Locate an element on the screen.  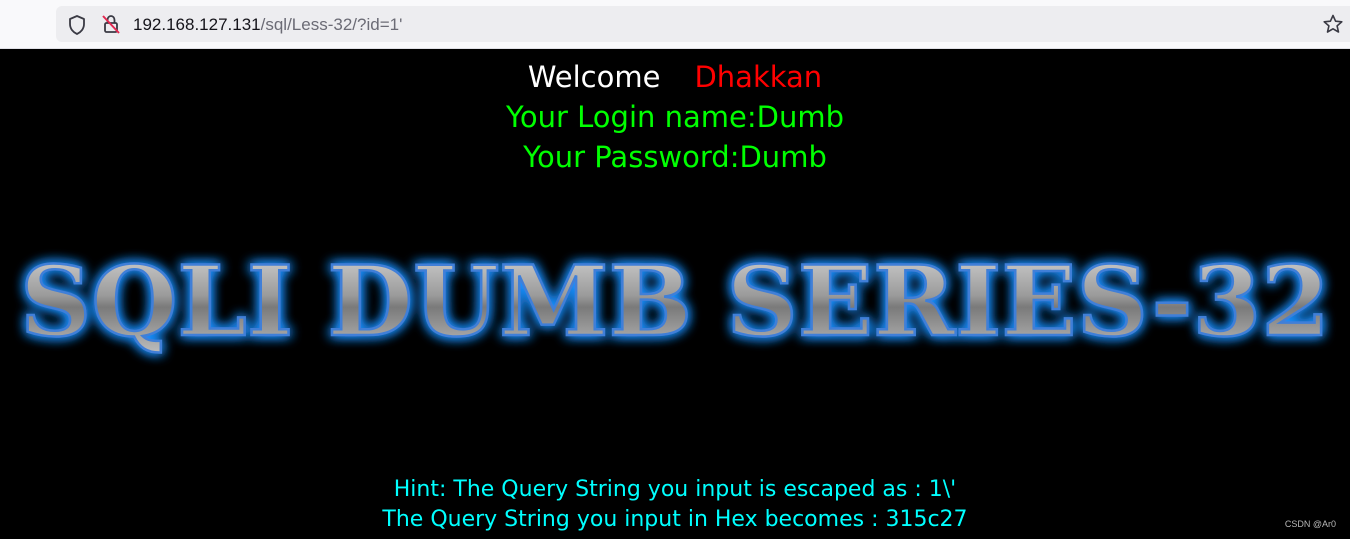
login-name-line: Your Login name:Dumb is located at coordinates (675, 117).